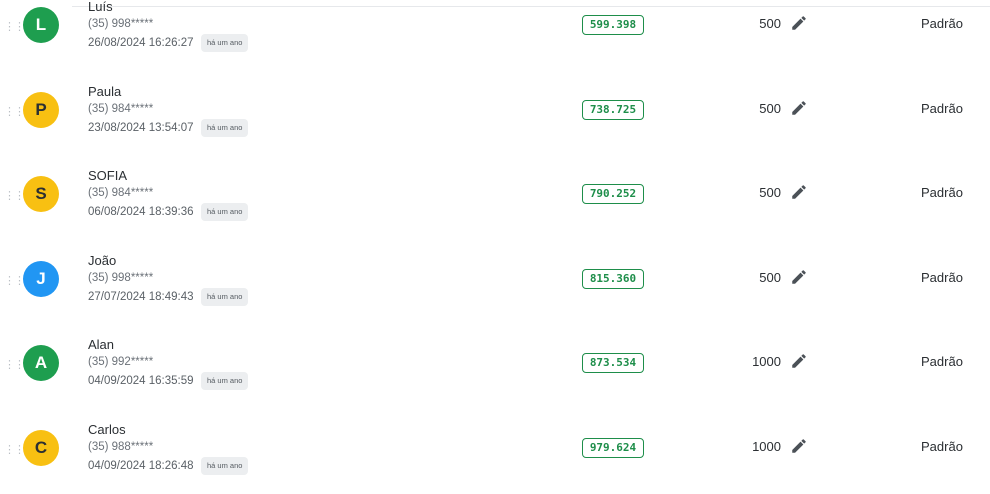 This screenshot has height=494, width=990. Describe the element at coordinates (41, 109) in the screenshot. I see `avatar: P` at that location.